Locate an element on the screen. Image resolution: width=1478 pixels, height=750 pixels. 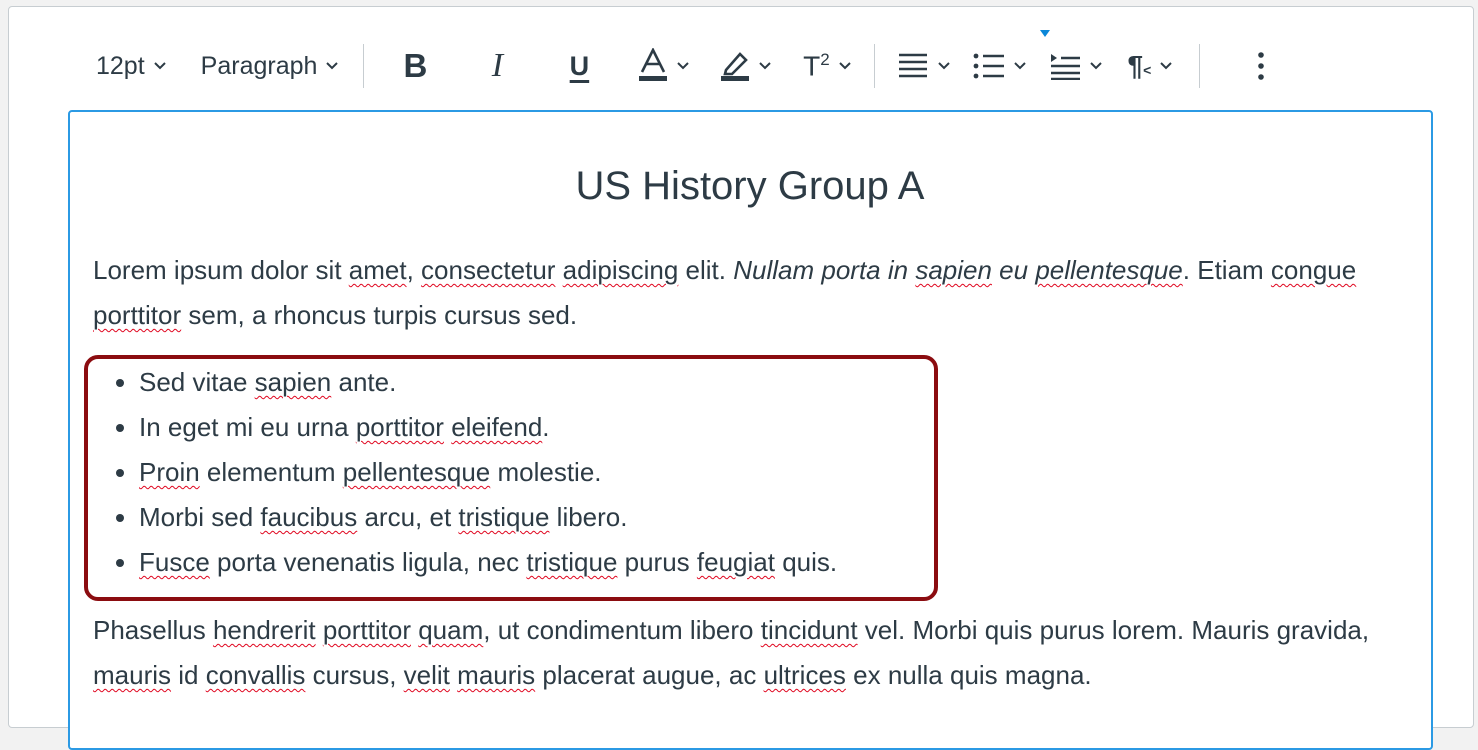
spellcheck-word: ultrices is located at coordinates (804, 675).